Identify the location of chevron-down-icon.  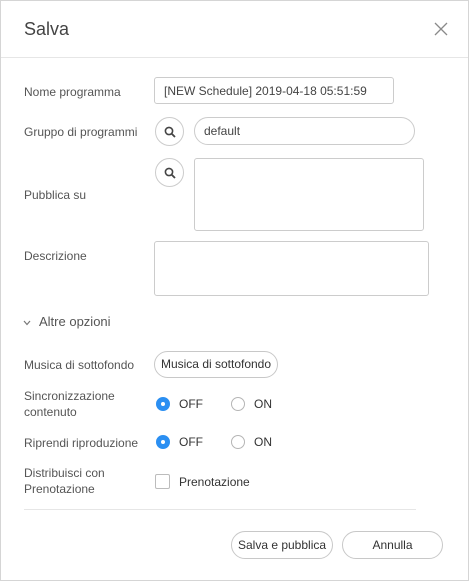
(27, 321).